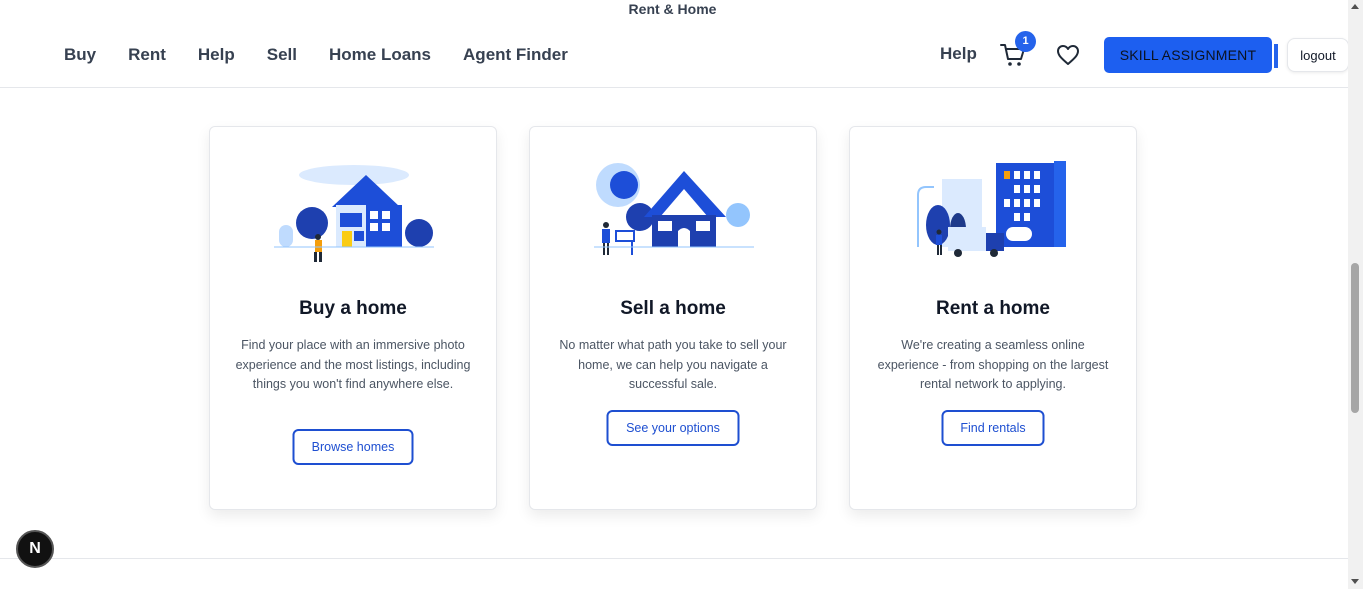  What do you see at coordinates (282, 55) in the screenshot?
I see `nav-sell: Sell` at bounding box center [282, 55].